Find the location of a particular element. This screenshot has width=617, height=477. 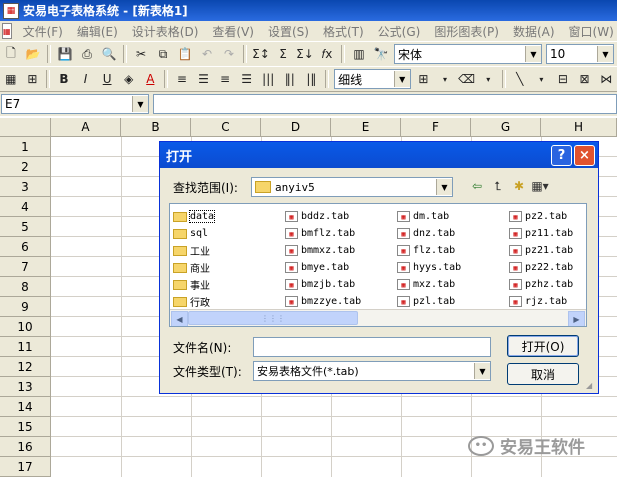

folder-item: 事业 is located at coordinates (193, 284).